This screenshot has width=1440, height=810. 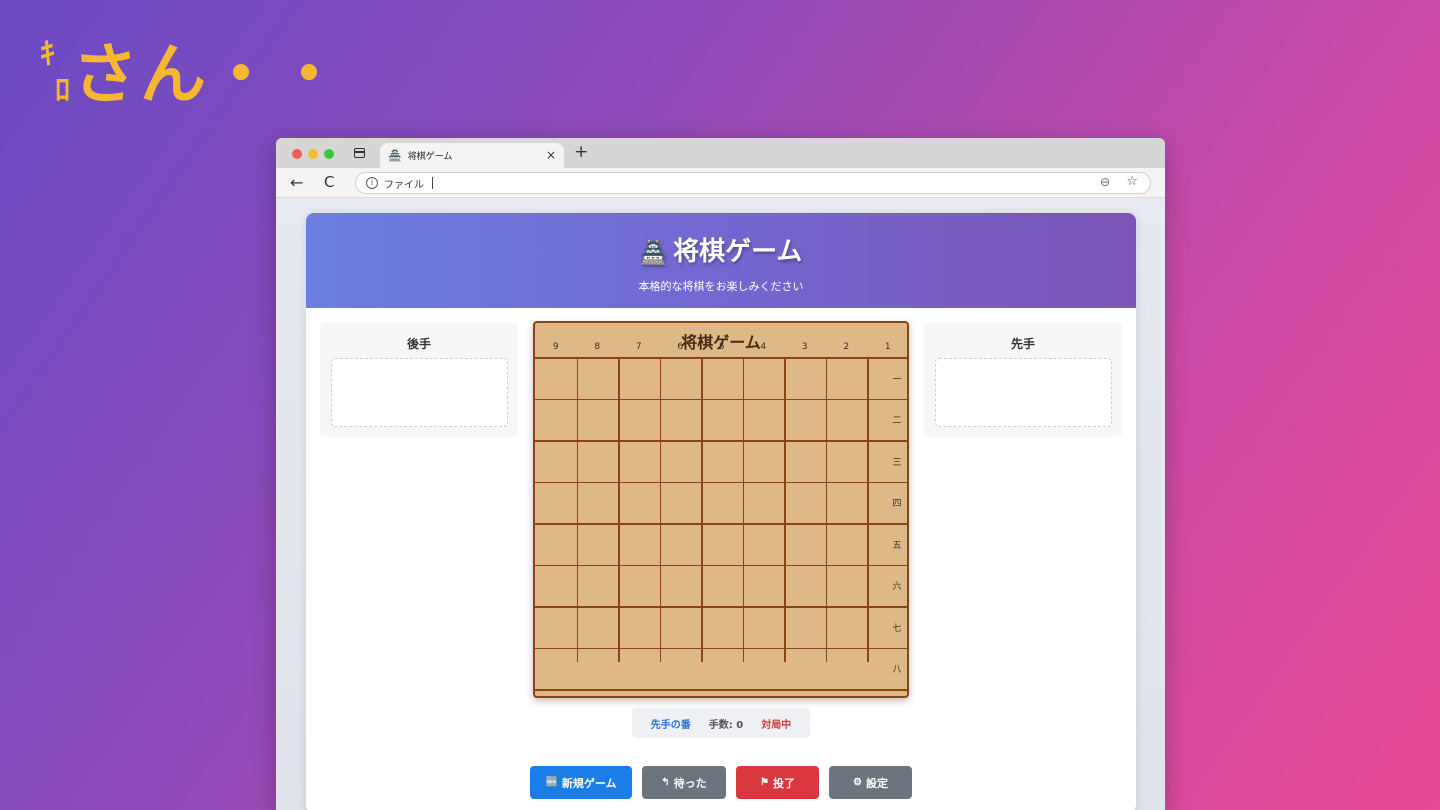 I want to click on gote-captured-pieces, so click(x=419, y=392).